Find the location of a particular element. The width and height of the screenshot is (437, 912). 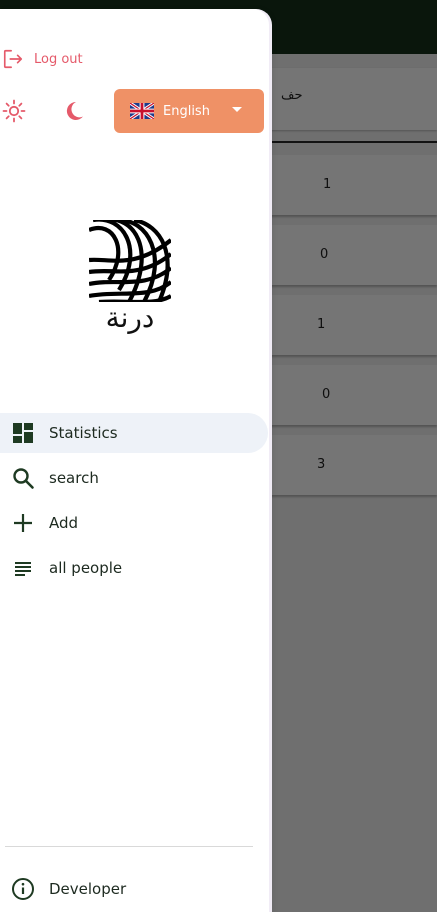

language-label: English is located at coordinates (186, 111).